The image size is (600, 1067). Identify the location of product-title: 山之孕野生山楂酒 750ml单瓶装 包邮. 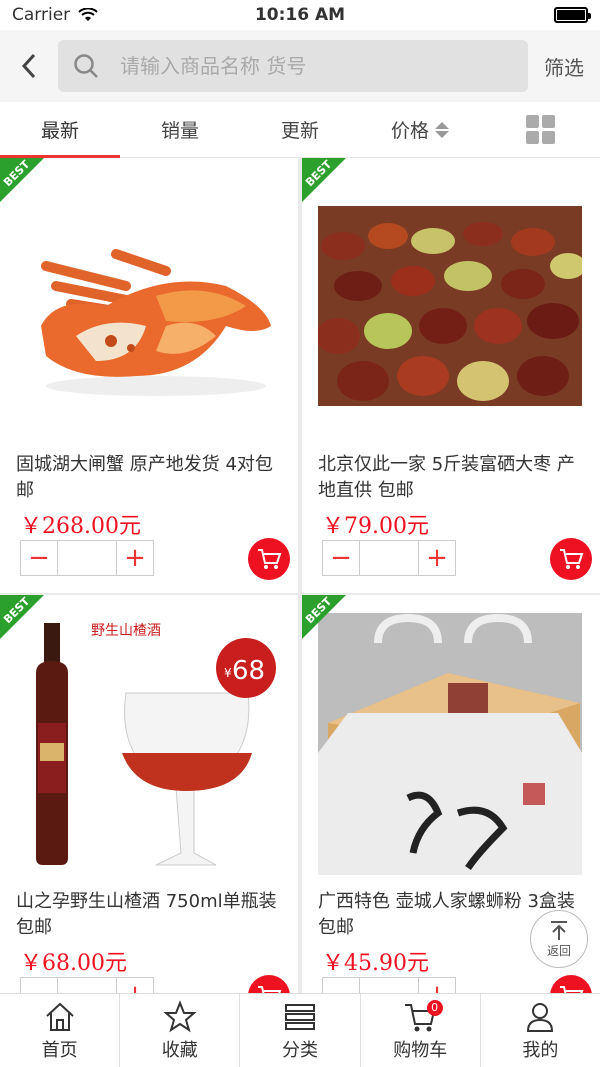
(151, 915).